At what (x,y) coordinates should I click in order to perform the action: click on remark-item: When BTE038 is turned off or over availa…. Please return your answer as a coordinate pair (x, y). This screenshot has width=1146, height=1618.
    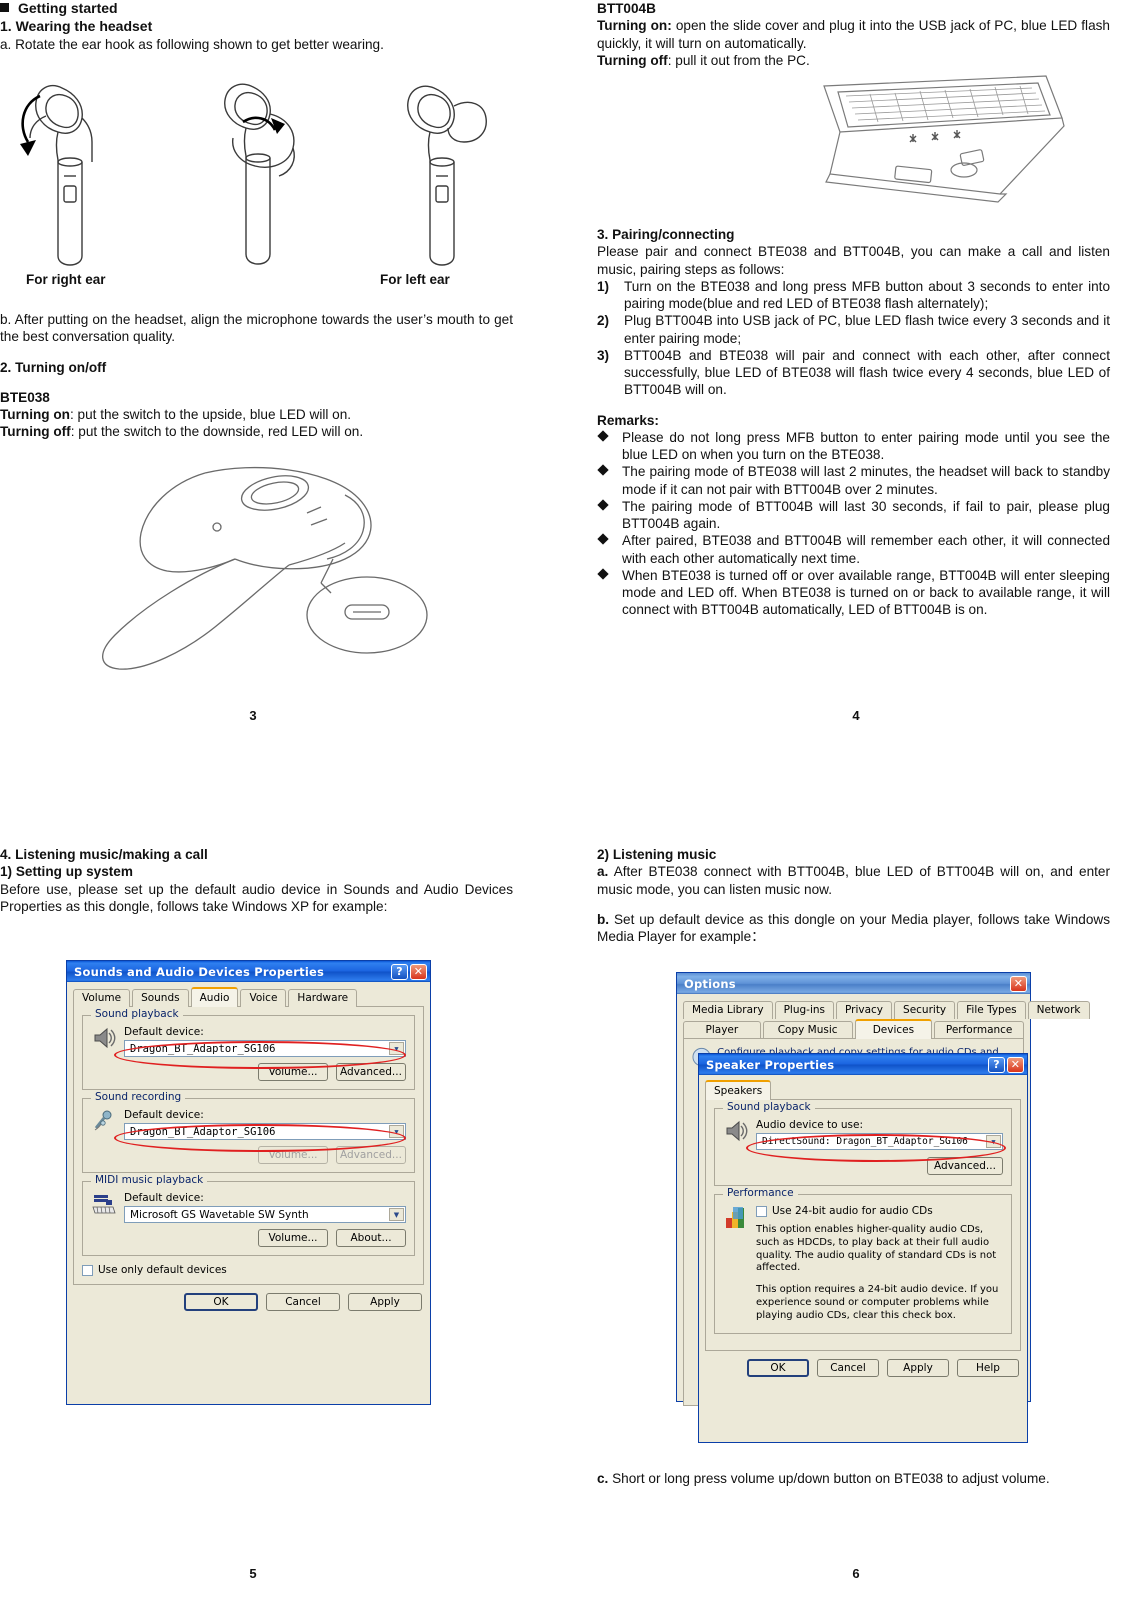
    Looking at the image, I should click on (853, 593).